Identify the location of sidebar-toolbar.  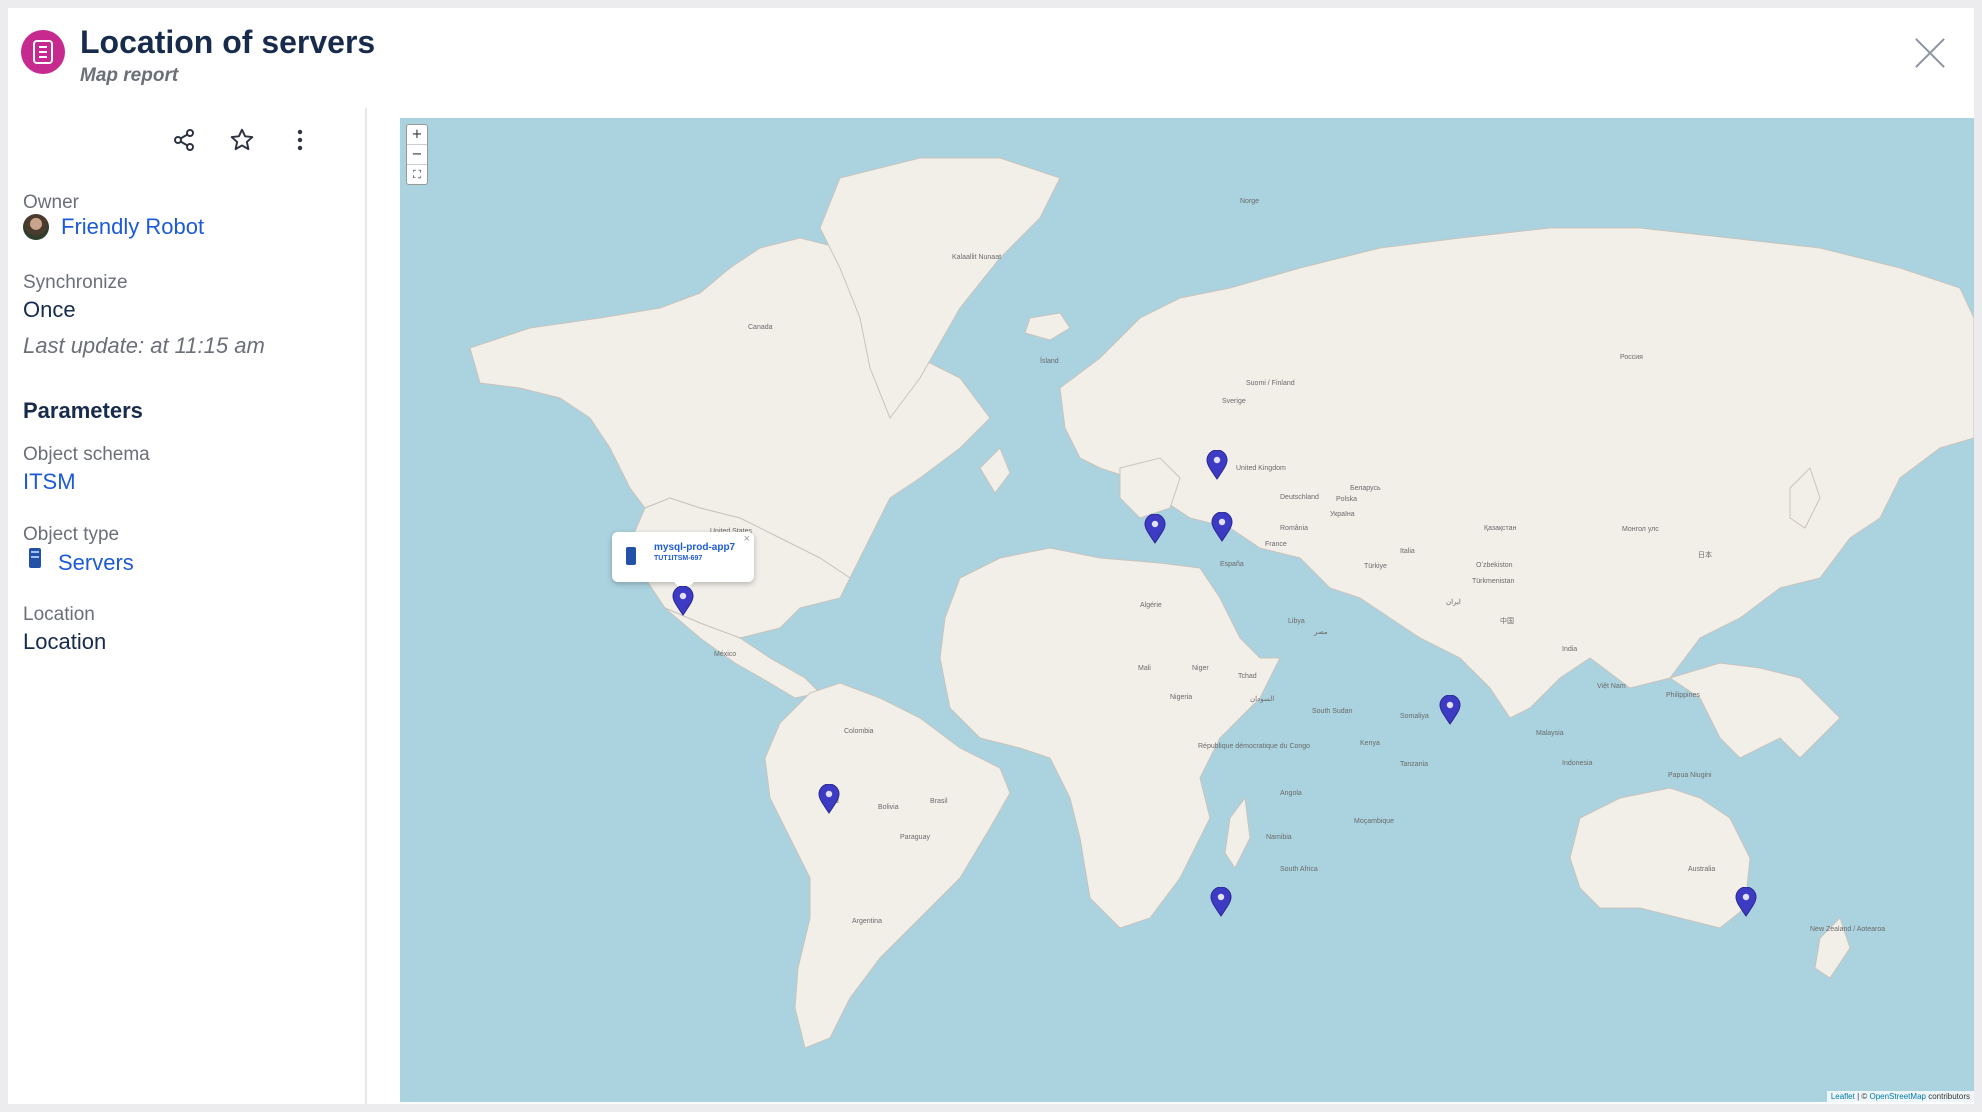
(242, 140).